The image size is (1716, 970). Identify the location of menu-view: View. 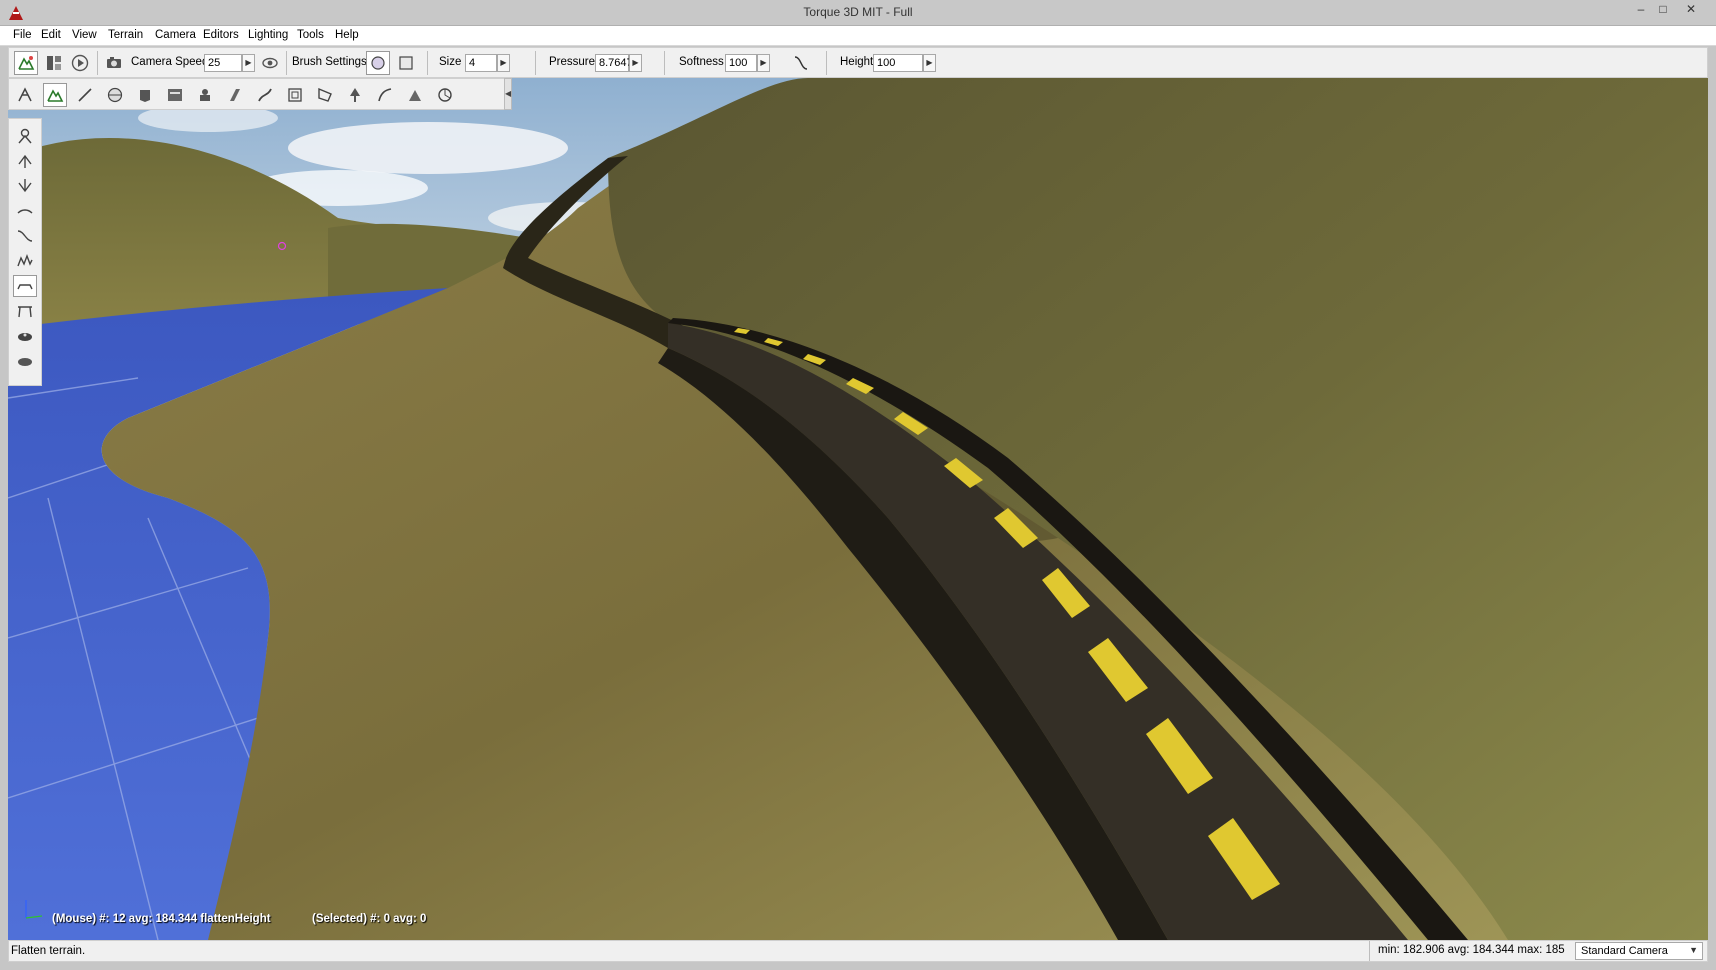
(84, 35).